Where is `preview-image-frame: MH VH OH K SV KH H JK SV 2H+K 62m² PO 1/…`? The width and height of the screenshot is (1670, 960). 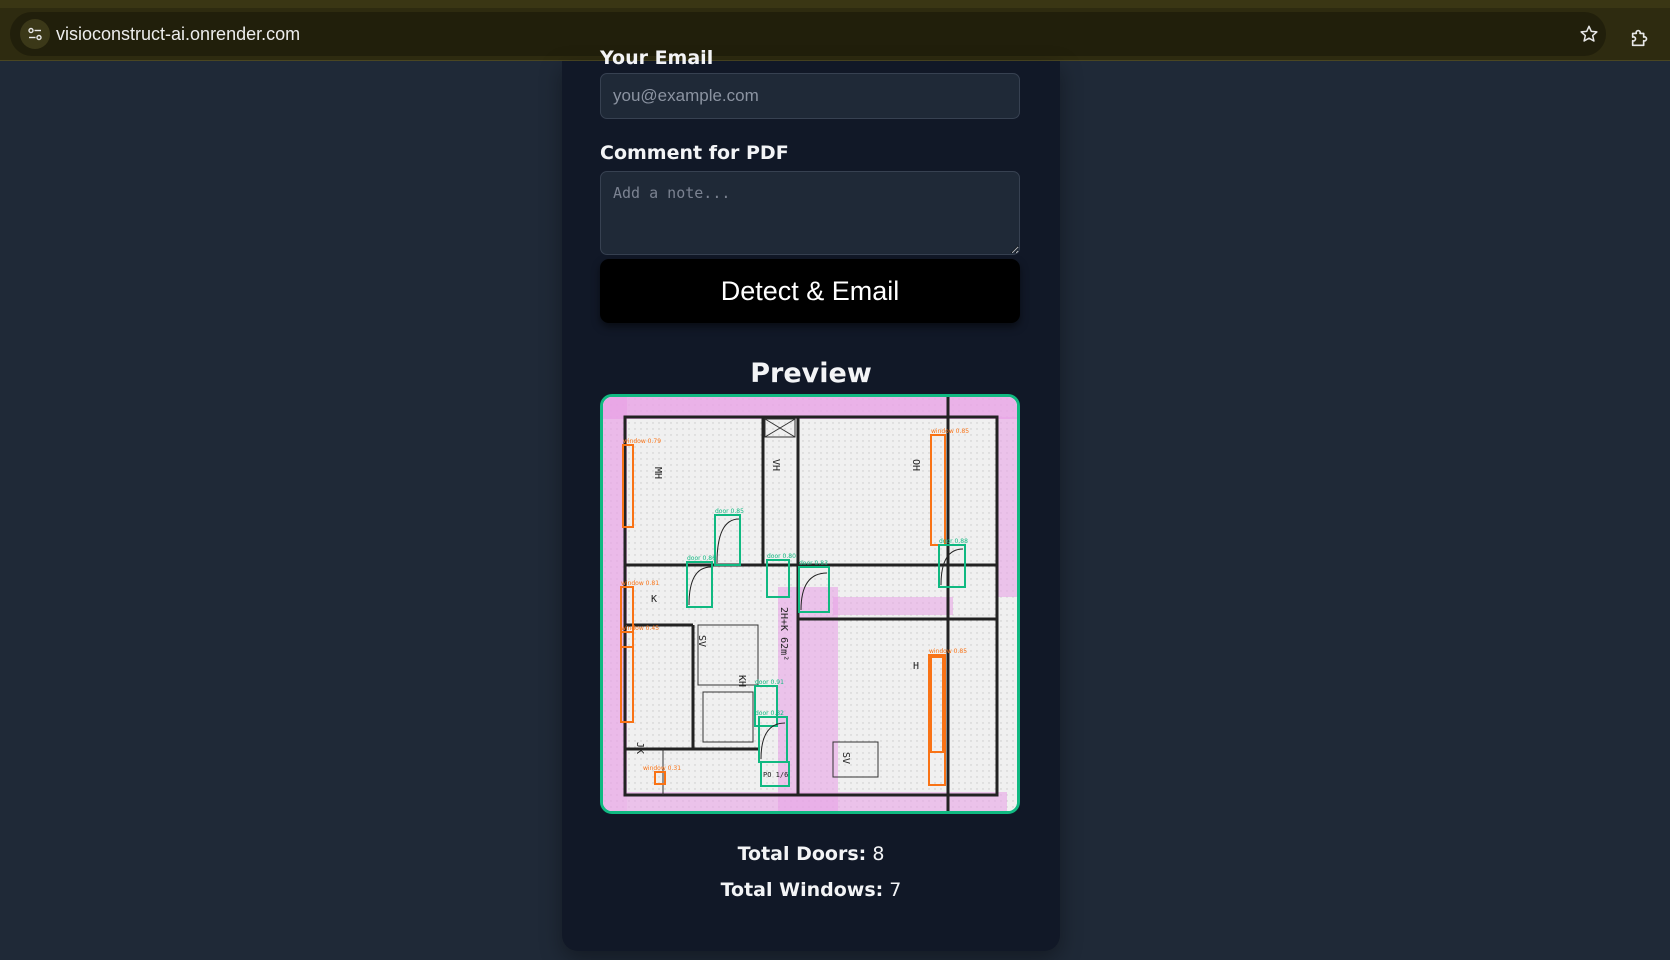 preview-image-frame: MH VH OH K SV KH H JK SV 2H+K 62m² PO 1/… is located at coordinates (810, 604).